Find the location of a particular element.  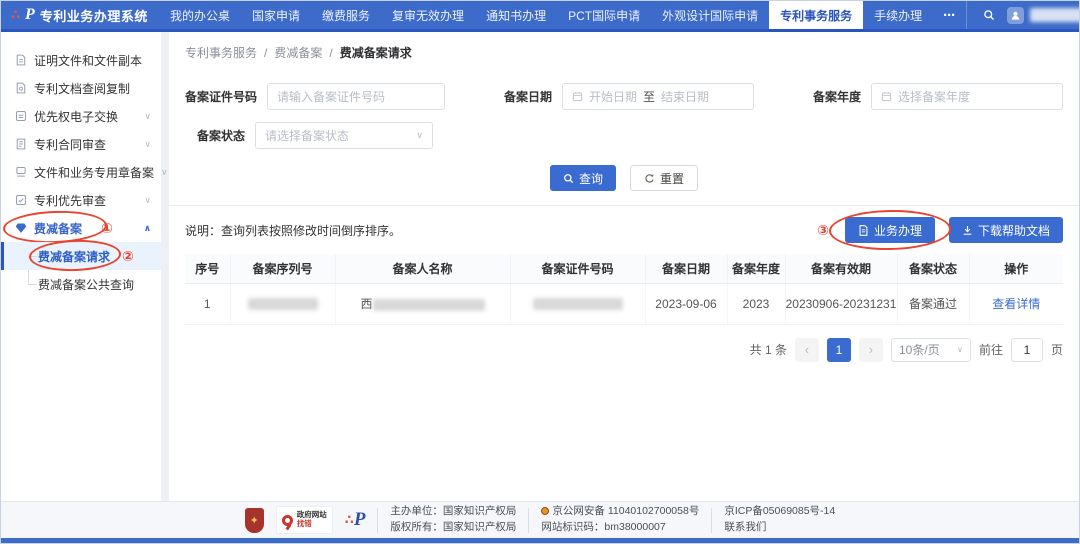

sidebar-item-doc-review-copy: 专利文档查阅复制 is located at coordinates (81, 88).